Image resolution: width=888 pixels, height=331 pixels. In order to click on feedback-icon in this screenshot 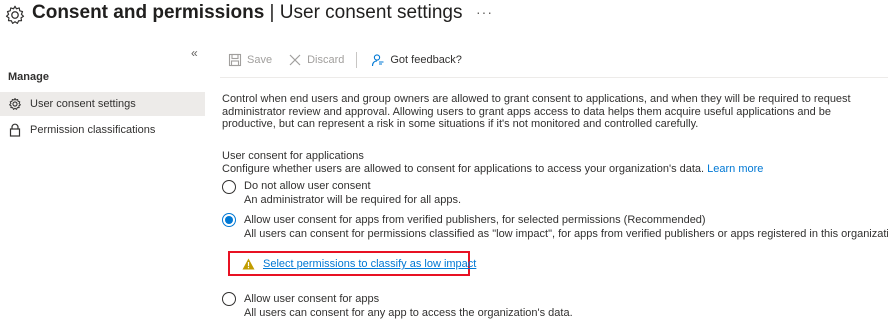, I will do `click(378, 60)`.